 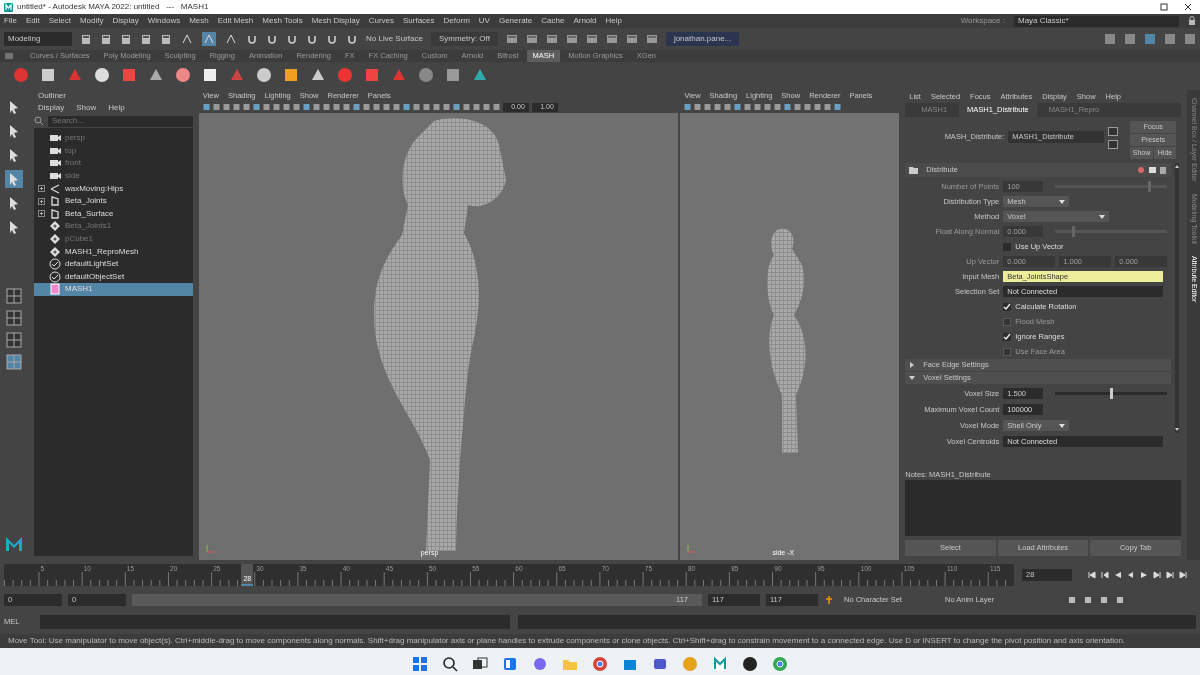 What do you see at coordinates (113, 151) in the screenshot?
I see `outliner-row: top` at bounding box center [113, 151].